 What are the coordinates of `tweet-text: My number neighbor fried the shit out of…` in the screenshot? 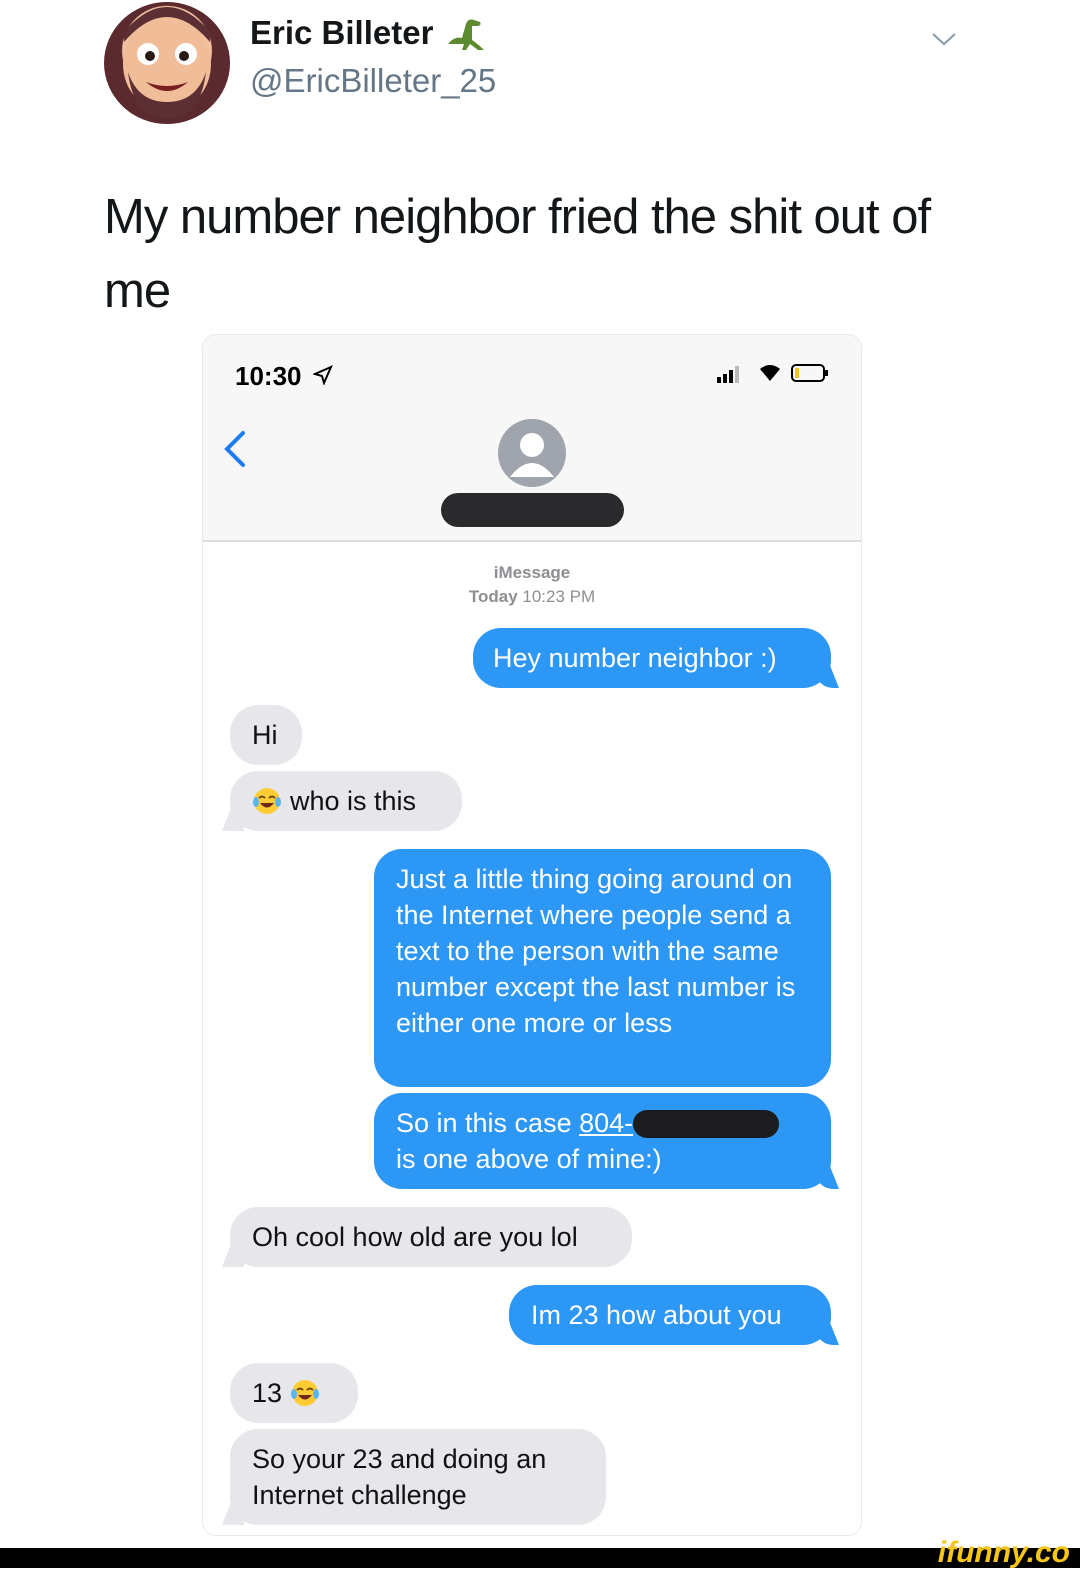 It's located at (517, 254).